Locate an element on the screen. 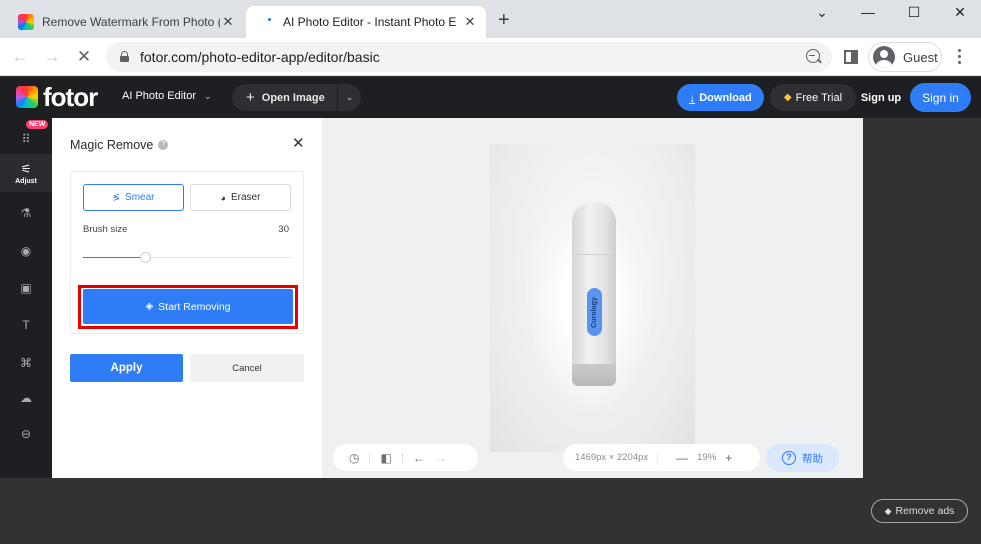  address-bar: fotor.com/photo-editor-app/editor/basic is located at coordinates (469, 57).